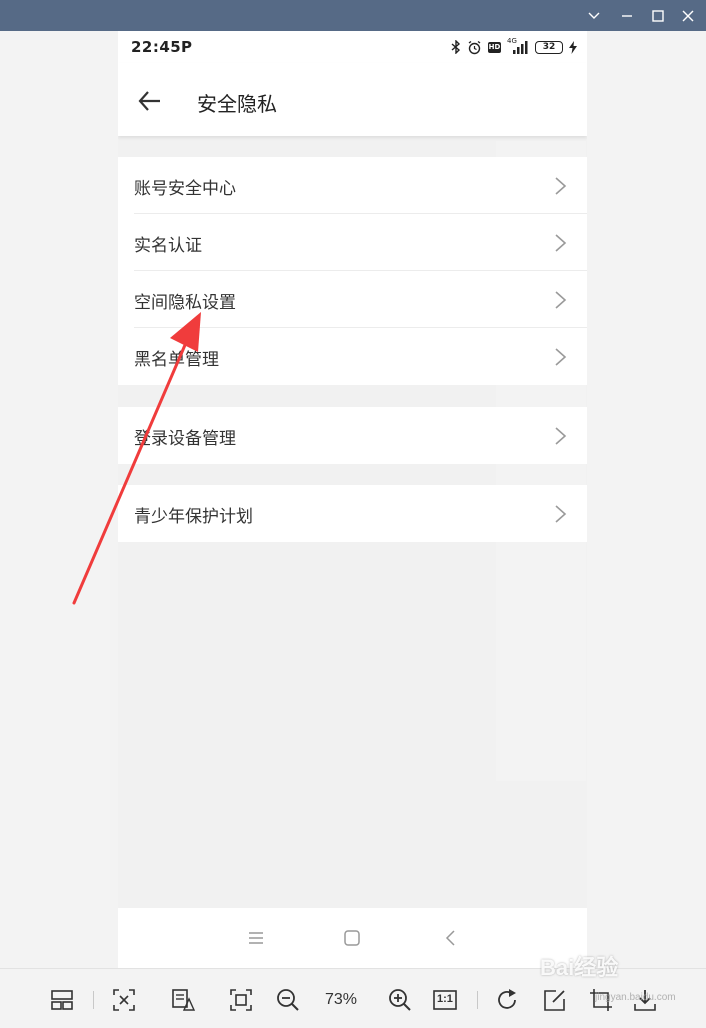  Describe the element at coordinates (594, 15) in the screenshot. I see `chevron-down-icon` at that location.